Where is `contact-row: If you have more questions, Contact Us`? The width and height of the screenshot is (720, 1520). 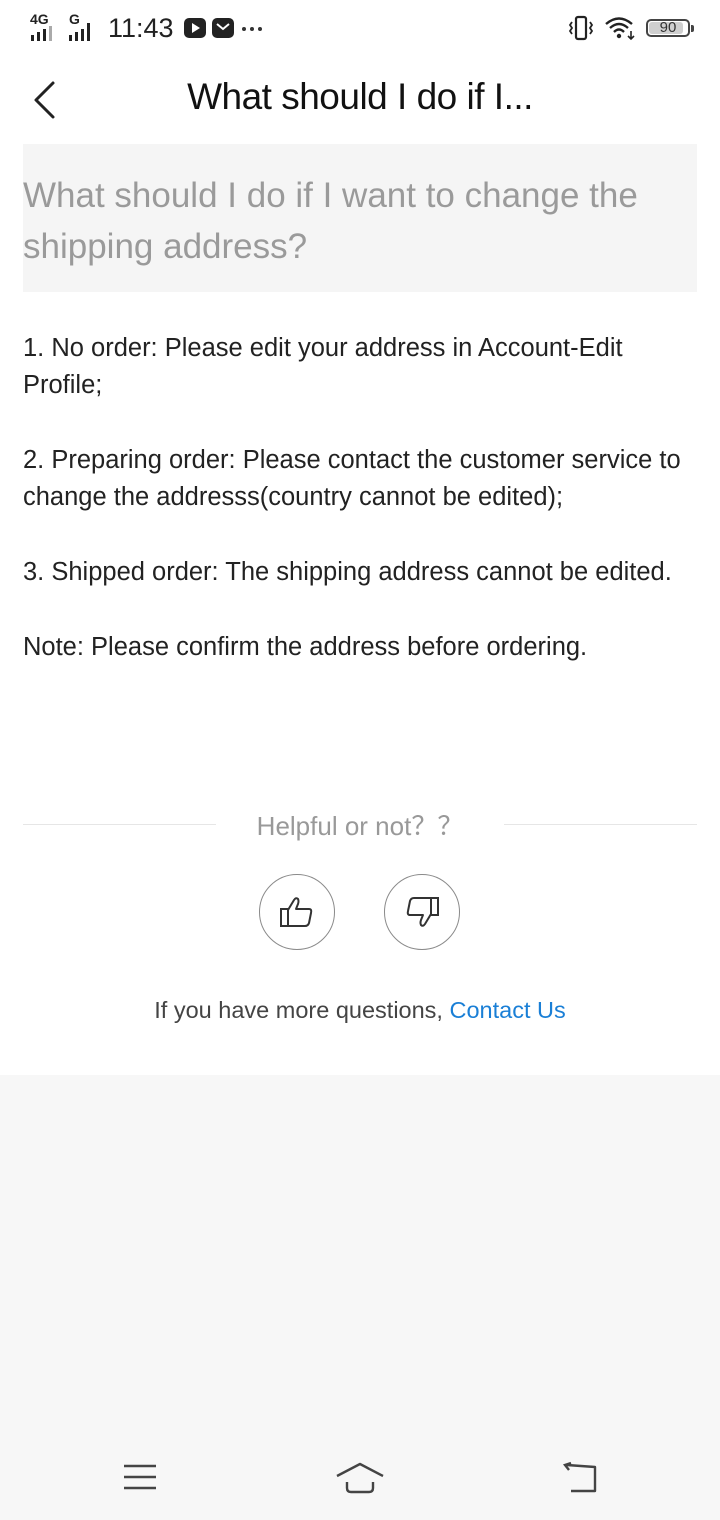
contact-row: If you have more questions, Contact Us is located at coordinates (360, 1010).